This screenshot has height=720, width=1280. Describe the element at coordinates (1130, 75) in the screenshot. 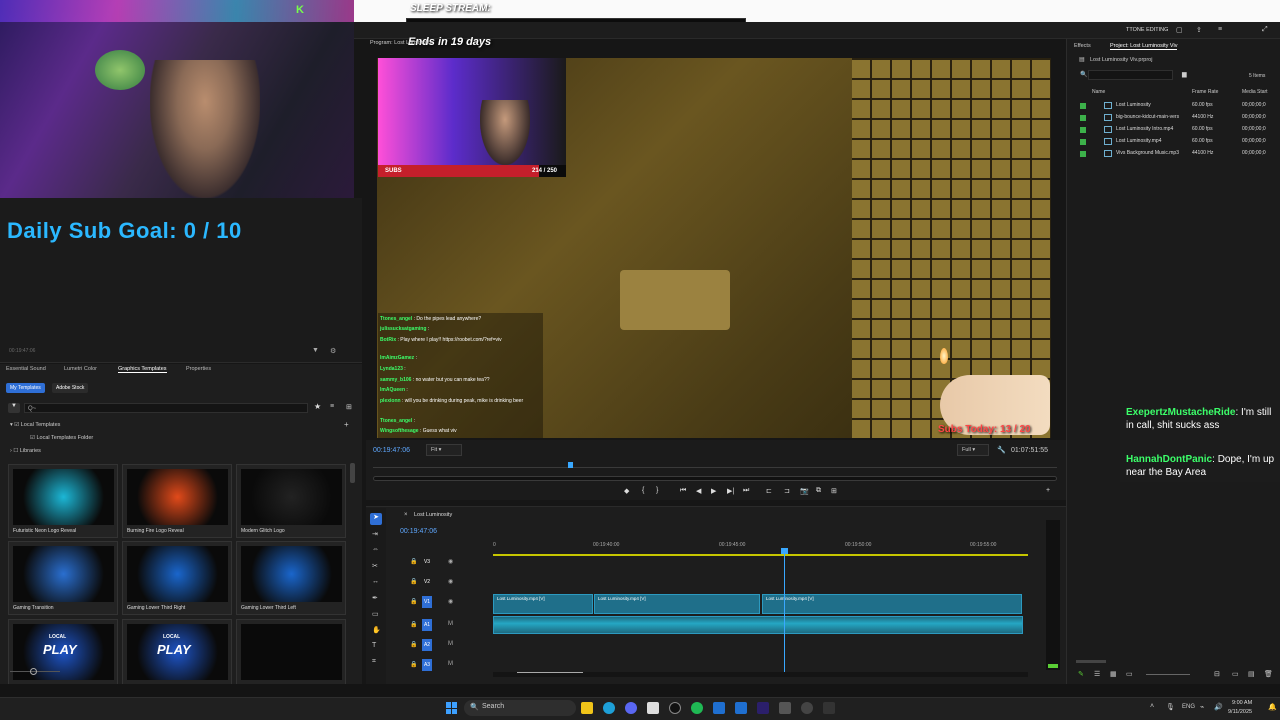

I see `project-search-input` at that location.